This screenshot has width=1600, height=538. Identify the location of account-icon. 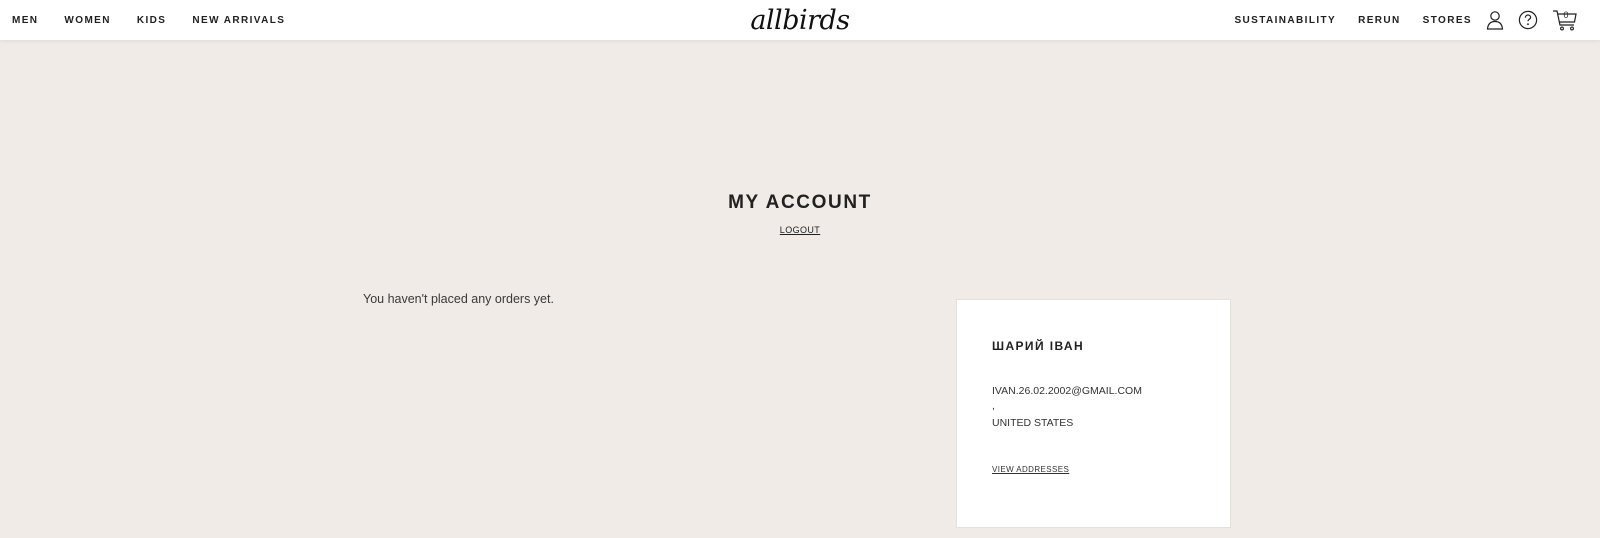
(1495, 20).